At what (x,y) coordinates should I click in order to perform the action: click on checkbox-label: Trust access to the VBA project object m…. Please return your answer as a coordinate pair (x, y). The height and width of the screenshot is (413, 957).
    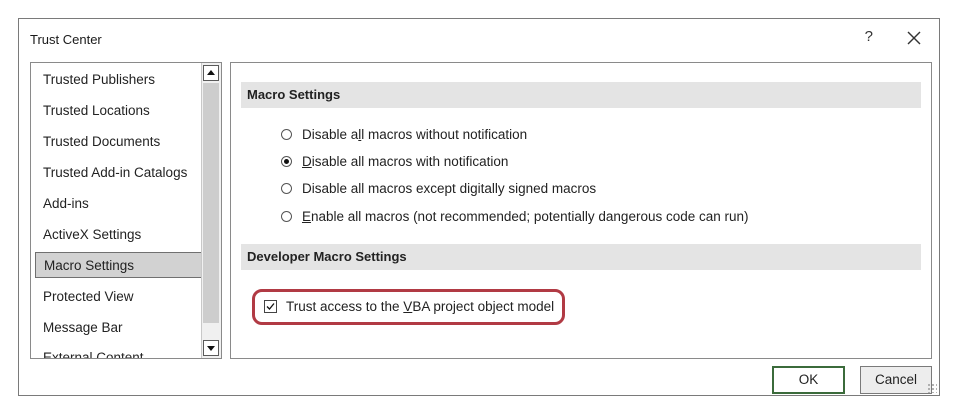
    Looking at the image, I should click on (420, 306).